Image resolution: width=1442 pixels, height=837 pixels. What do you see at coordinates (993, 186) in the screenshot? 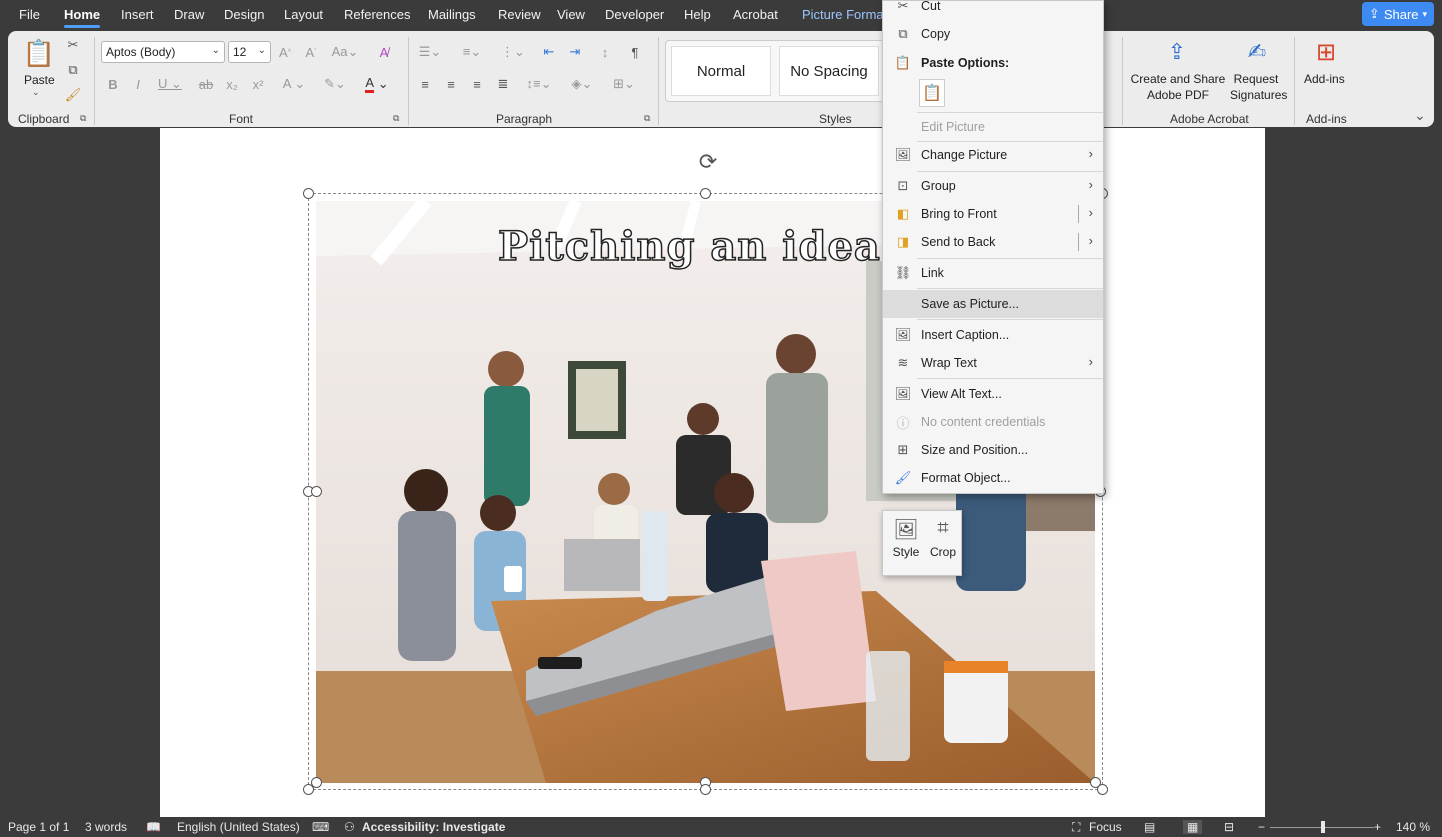
I see `menu-item-group: ⊡ Group ›` at bounding box center [993, 186].